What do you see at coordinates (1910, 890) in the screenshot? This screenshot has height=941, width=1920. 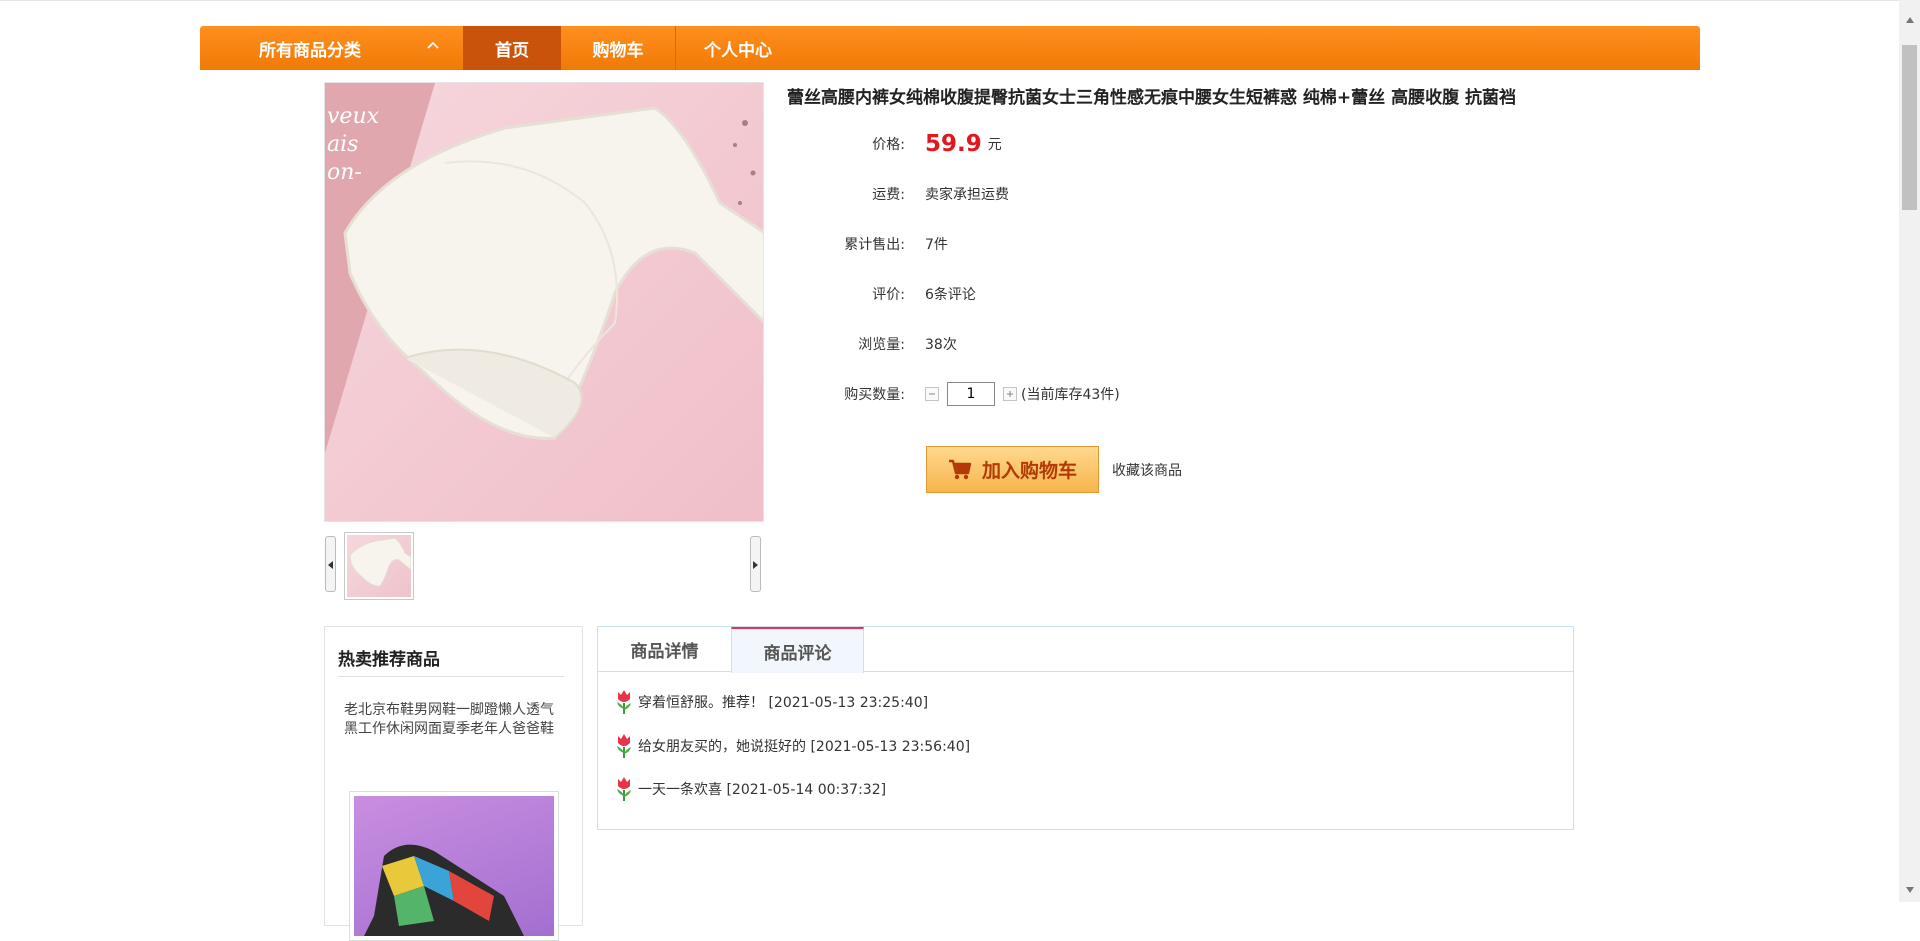 I see `scroll-down-arrow-icon` at bounding box center [1910, 890].